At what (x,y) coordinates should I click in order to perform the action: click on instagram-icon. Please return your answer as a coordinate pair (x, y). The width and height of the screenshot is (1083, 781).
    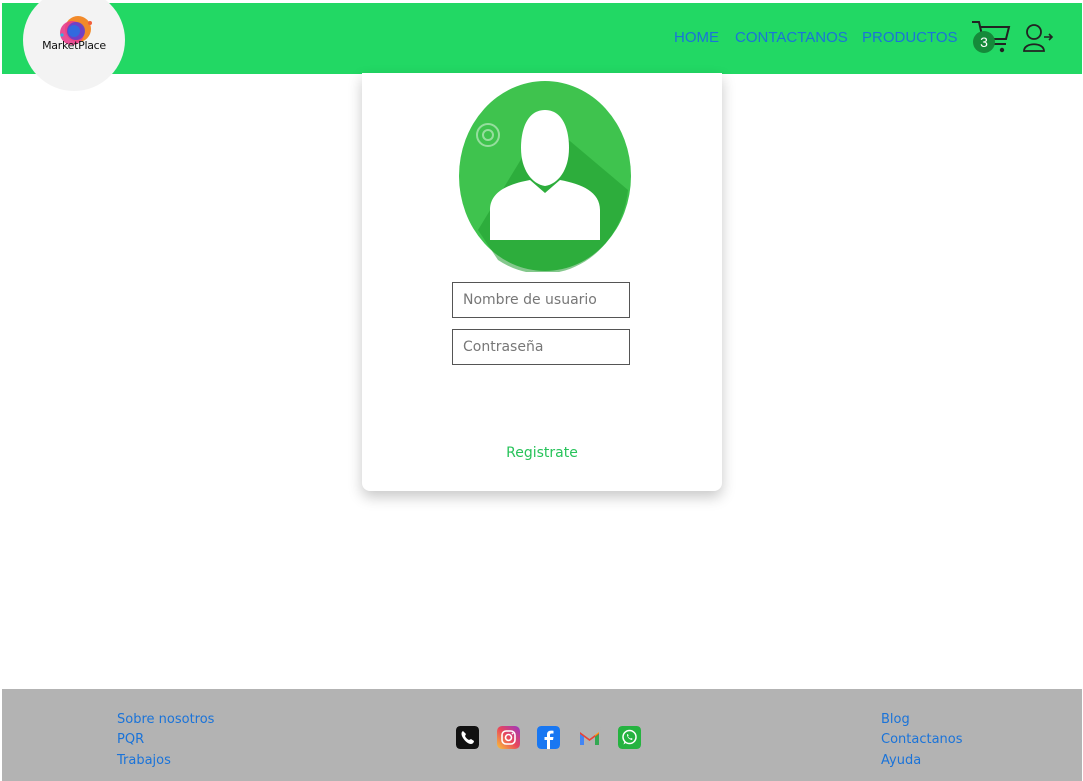
    Looking at the image, I should click on (508, 737).